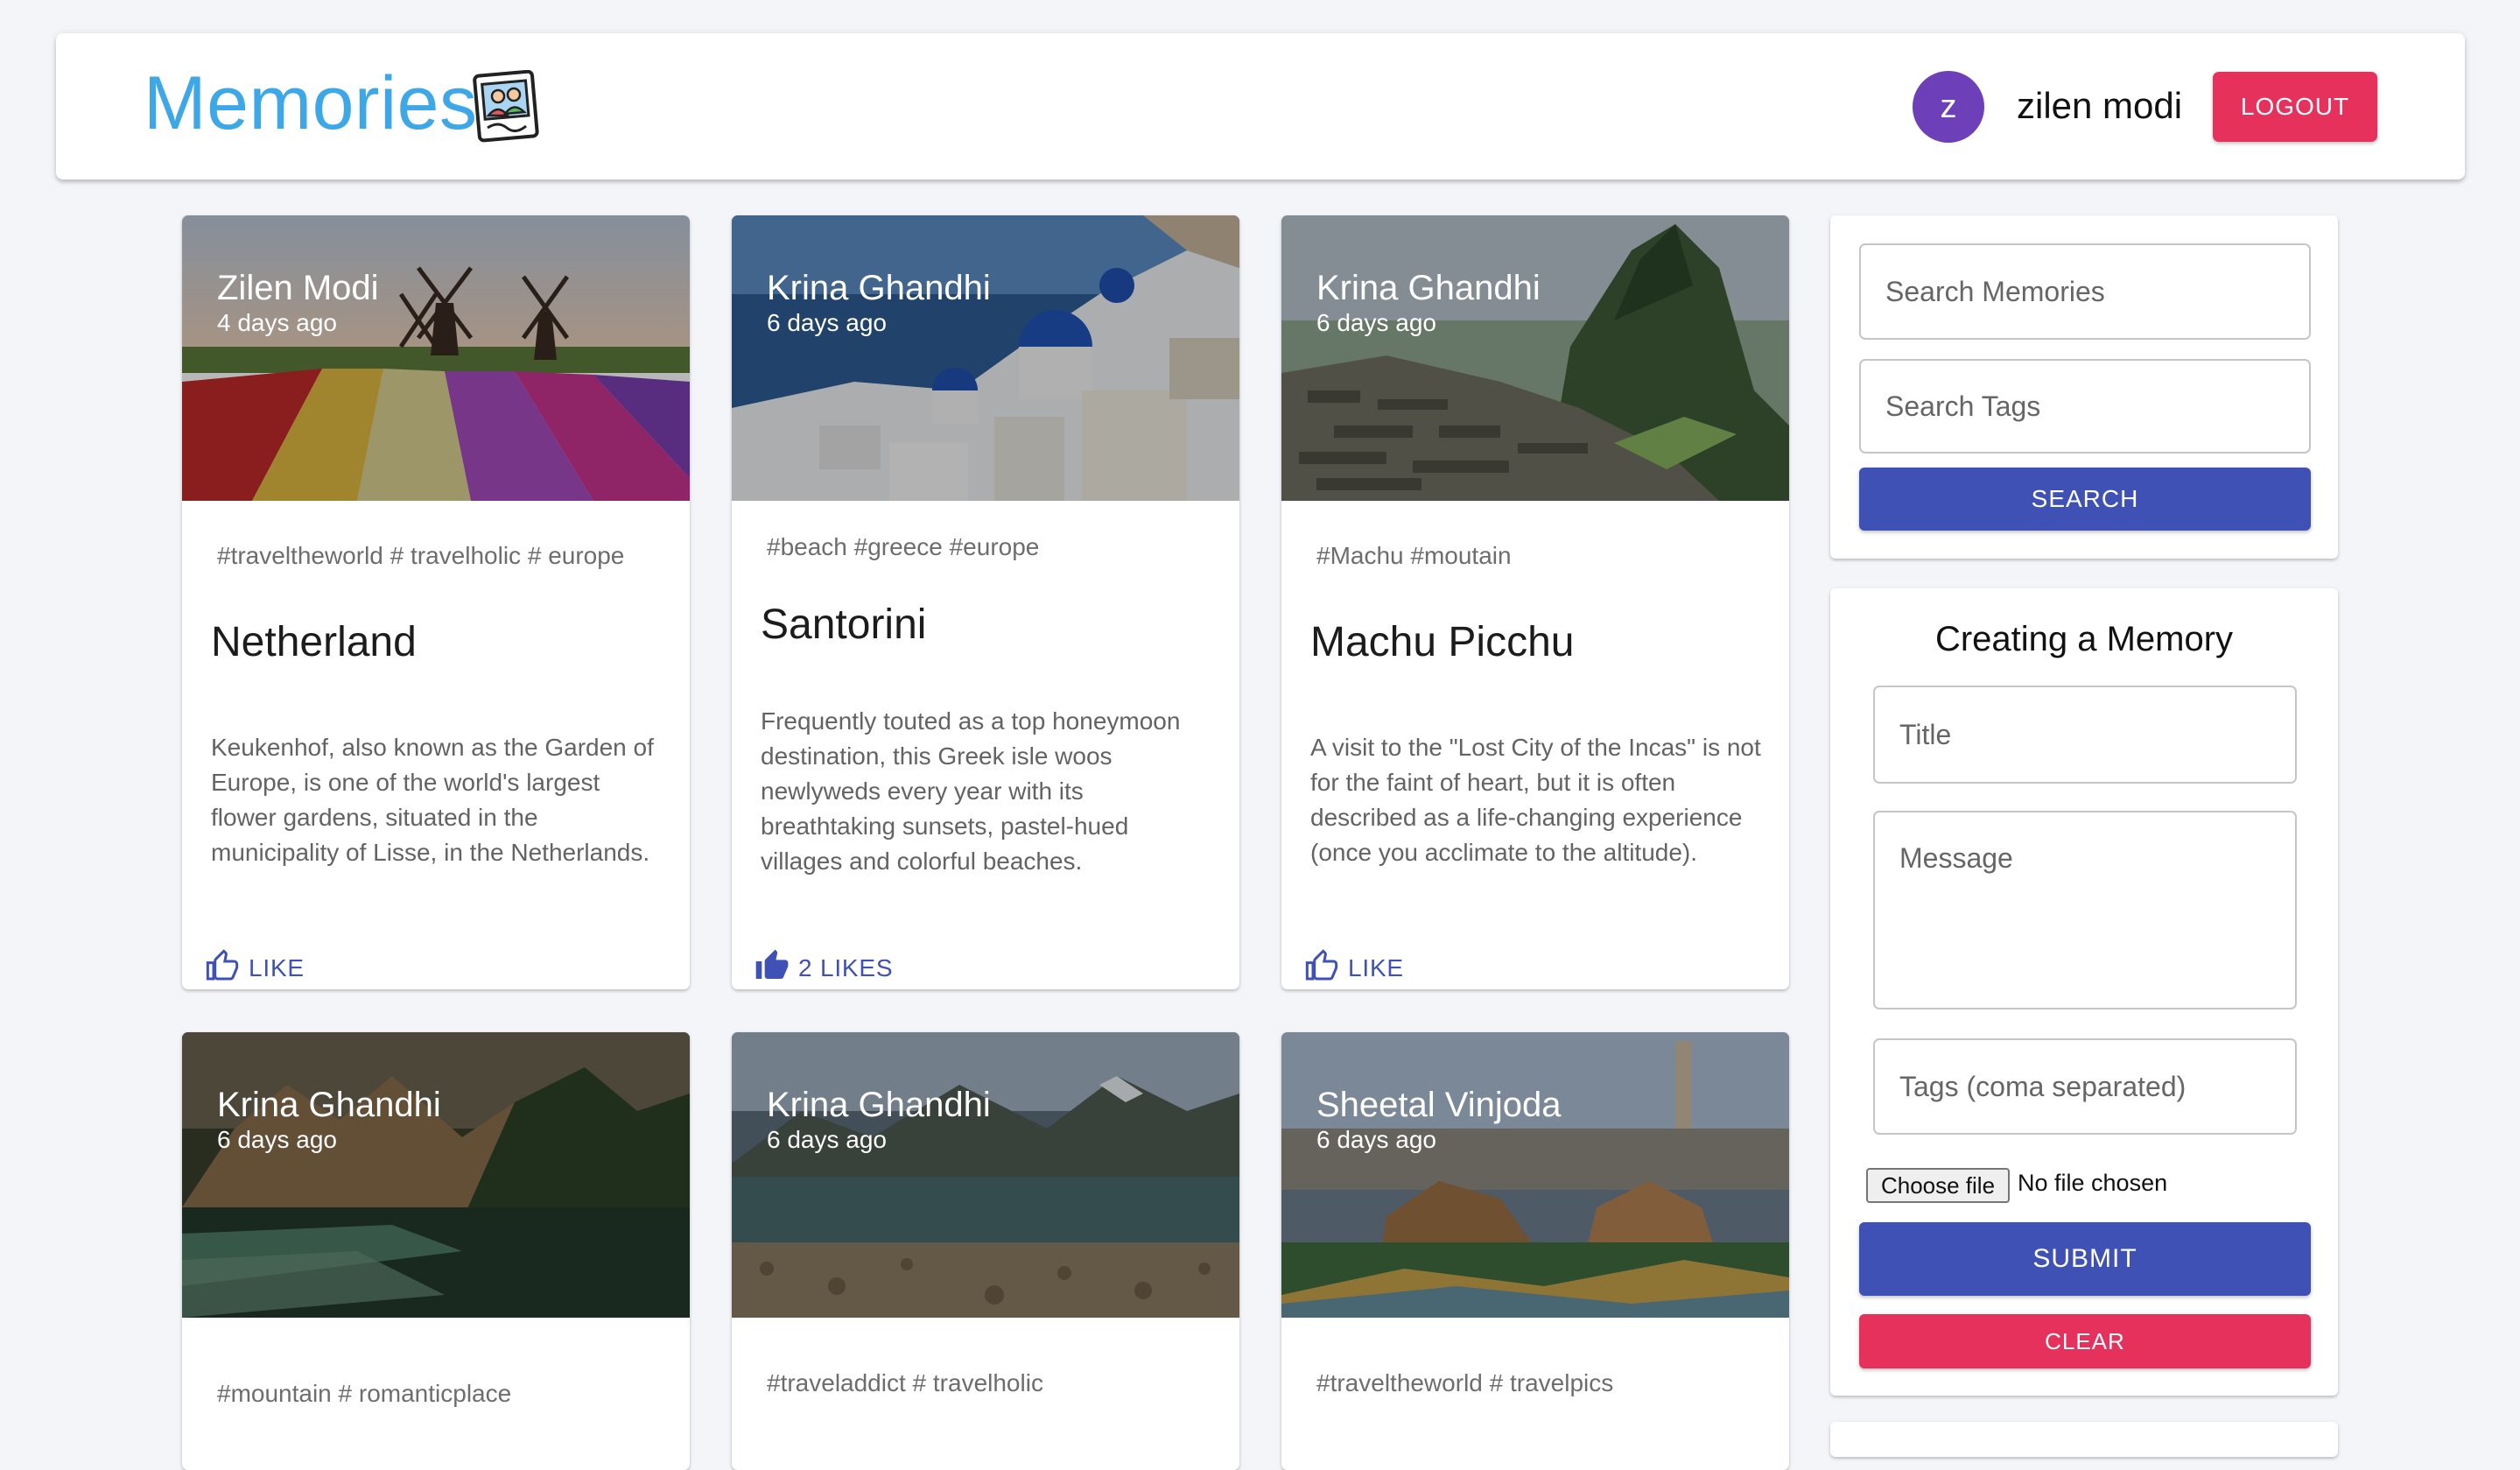 This screenshot has width=2520, height=1470. What do you see at coordinates (1442, 642) in the screenshot?
I see `card-title: Machu Picchu` at bounding box center [1442, 642].